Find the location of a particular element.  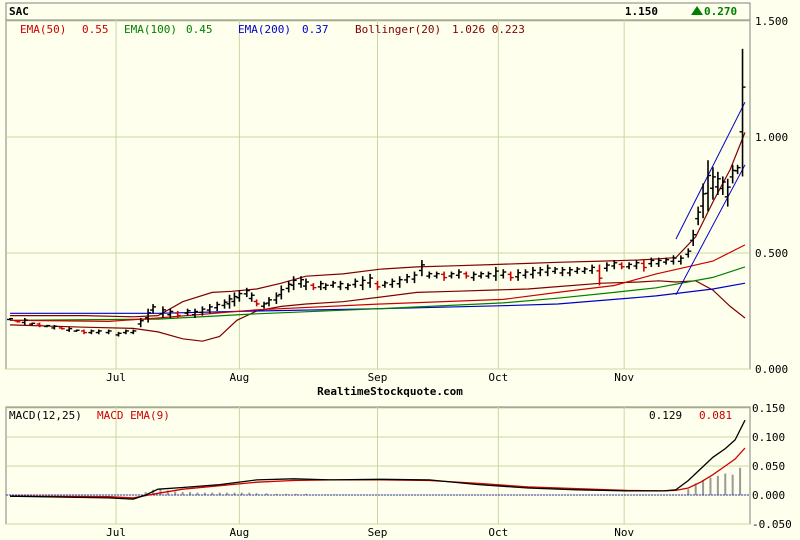

macd-last-value: 0.129 is located at coordinates (665, 415).